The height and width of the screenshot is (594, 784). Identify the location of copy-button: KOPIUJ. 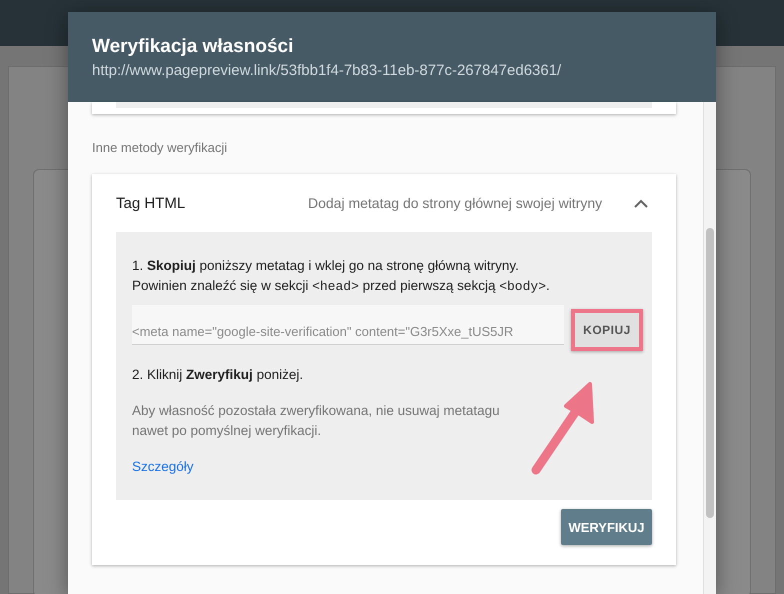
(607, 330).